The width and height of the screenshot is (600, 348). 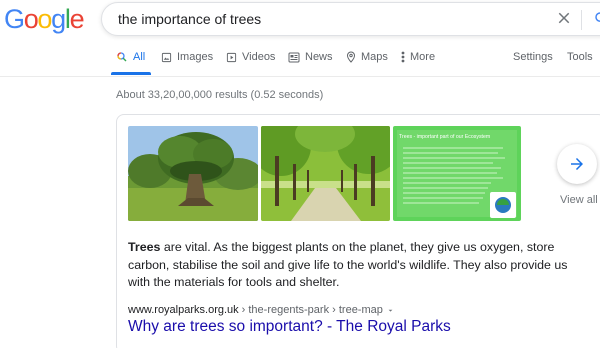 I want to click on tab-more: More, so click(x=418, y=57).